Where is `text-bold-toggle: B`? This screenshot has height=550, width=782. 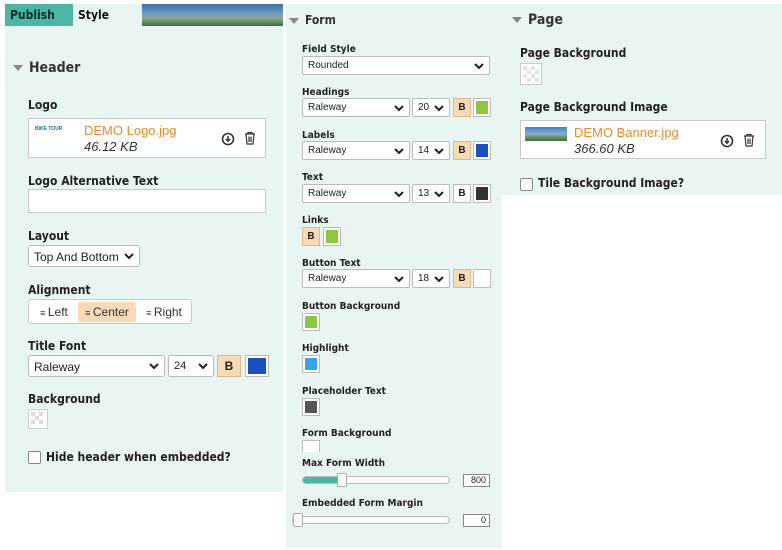 text-bold-toggle: B is located at coordinates (462, 193).